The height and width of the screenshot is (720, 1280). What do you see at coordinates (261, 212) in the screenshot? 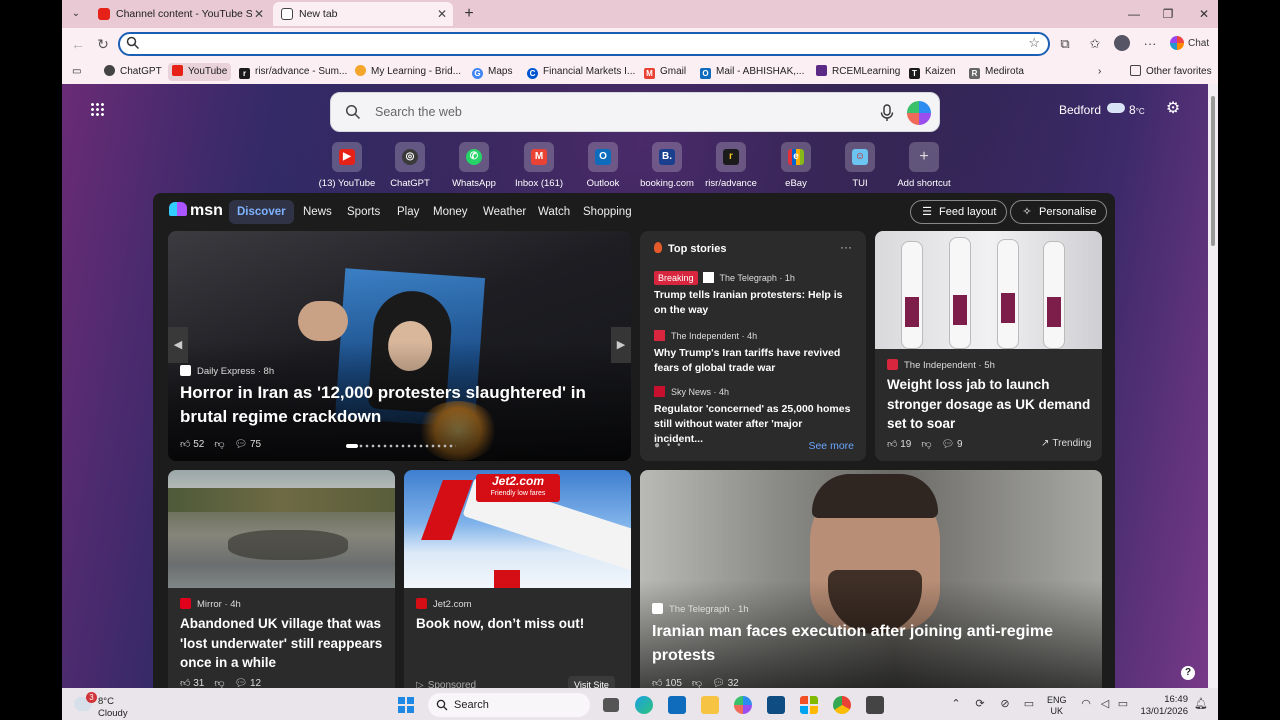
I see `tab-discover: Discover` at bounding box center [261, 212].